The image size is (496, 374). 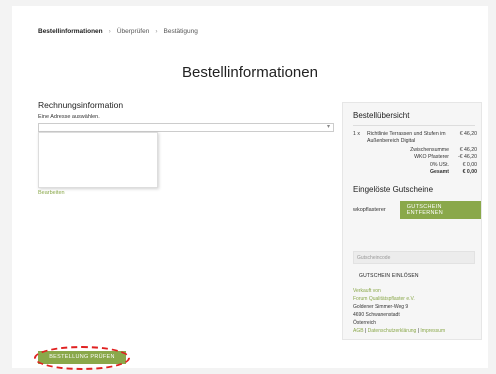 I want to click on address-select-prompt: Eine Adresse auswählen., so click(x=69, y=117).